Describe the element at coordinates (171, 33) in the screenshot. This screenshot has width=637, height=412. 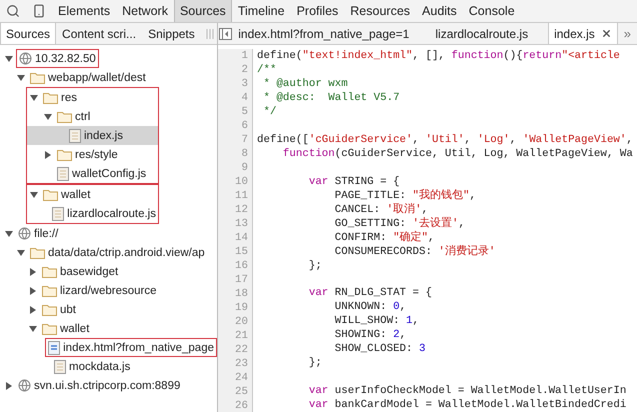
I see `navigator-tab: Snippets` at that location.